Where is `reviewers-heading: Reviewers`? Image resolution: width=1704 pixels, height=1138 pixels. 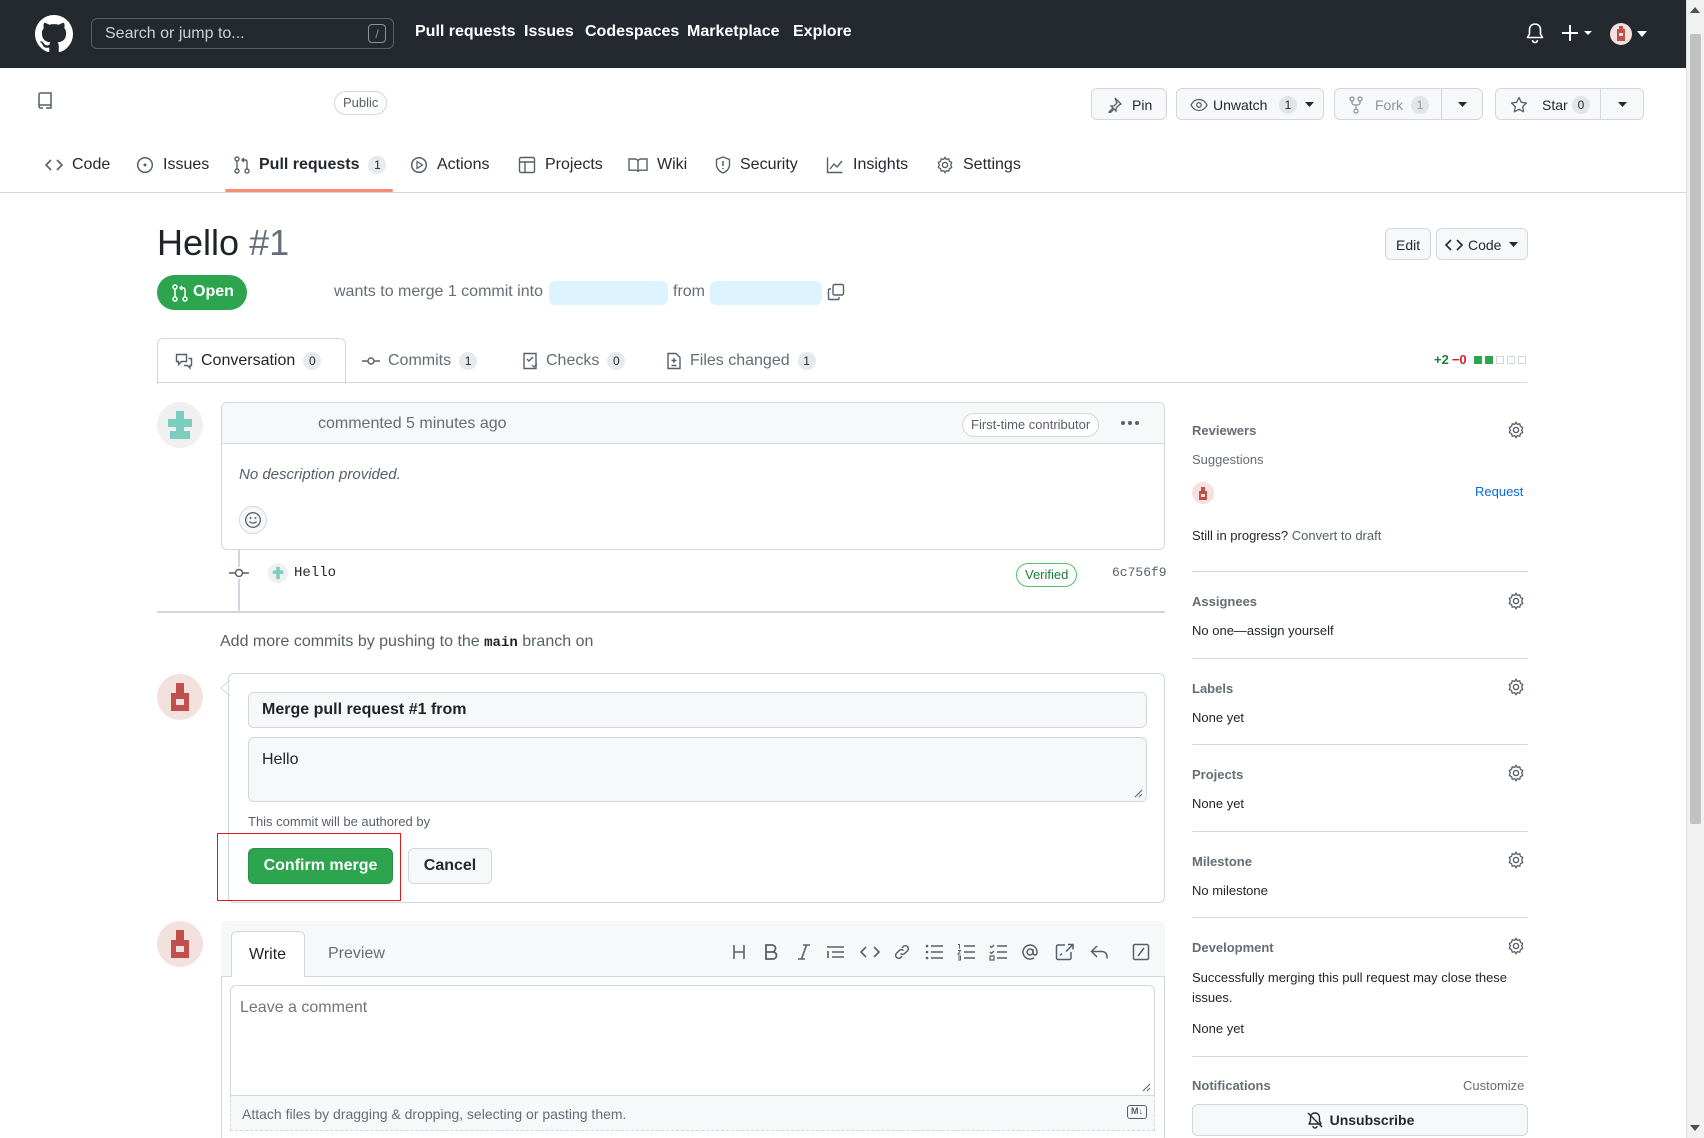
reviewers-heading: Reviewers is located at coordinates (1224, 430).